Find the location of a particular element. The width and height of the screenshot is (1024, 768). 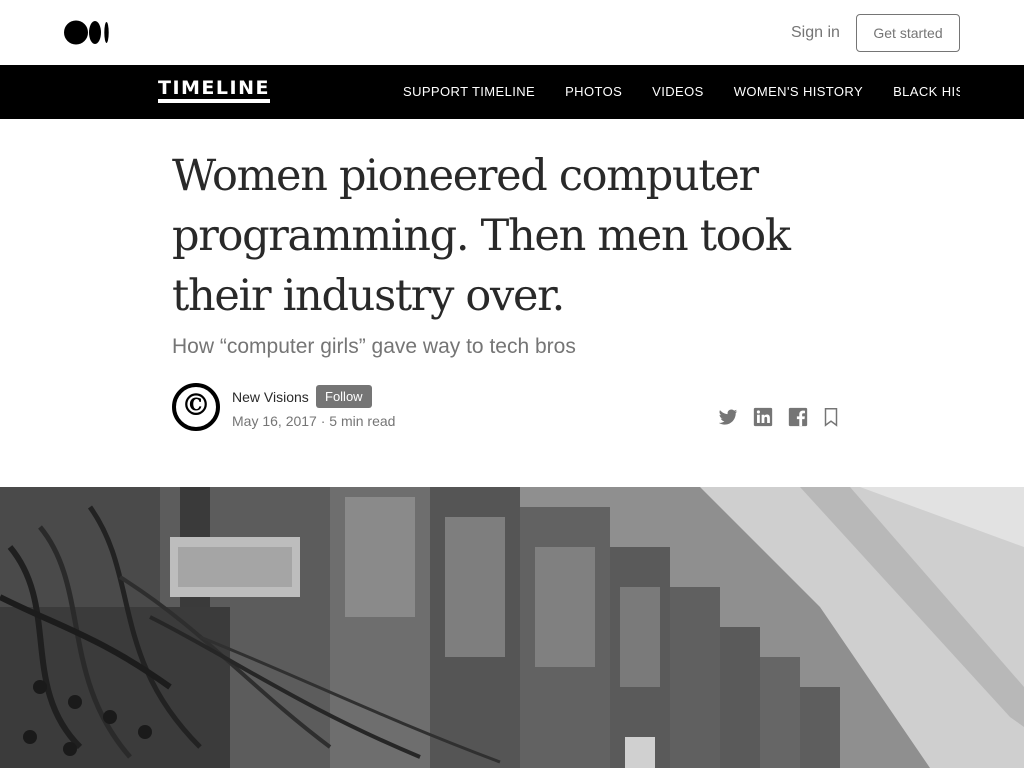

linkedin-icon is located at coordinates (763, 417).